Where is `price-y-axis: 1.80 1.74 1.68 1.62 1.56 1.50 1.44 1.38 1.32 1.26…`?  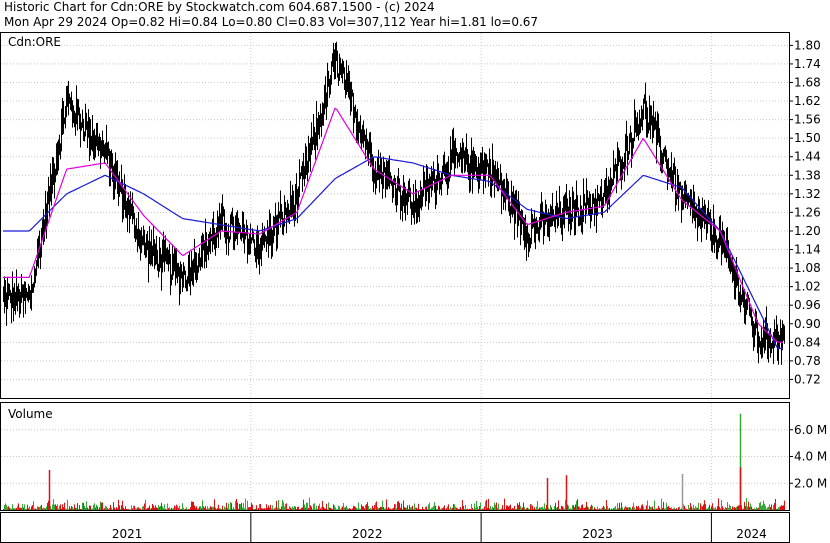
price-y-axis: 1.80 1.74 1.68 1.62 1.56 1.50 1.44 1.38 1.32 1.26… is located at coordinates (805, 212).